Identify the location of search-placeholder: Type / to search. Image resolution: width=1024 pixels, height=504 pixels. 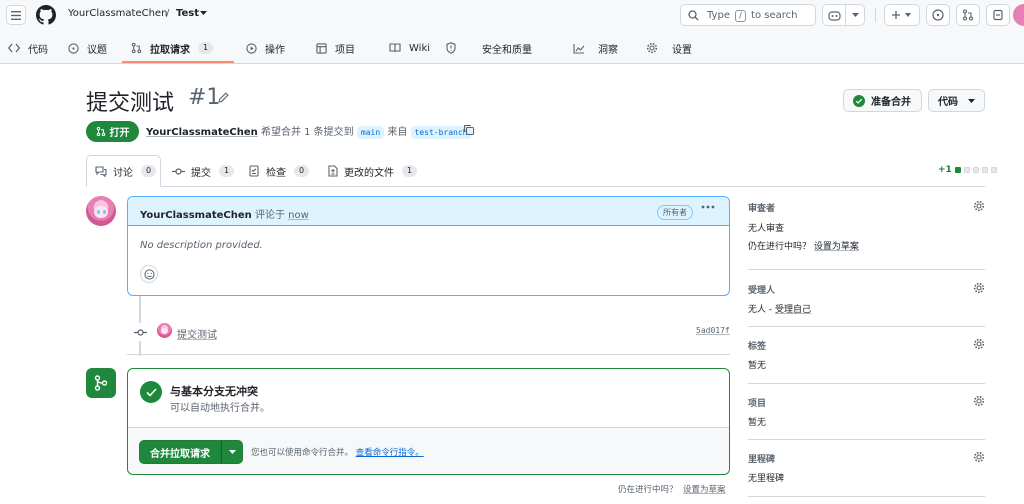
(752, 16).